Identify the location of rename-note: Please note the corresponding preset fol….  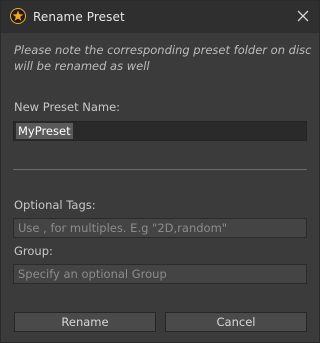
(163, 58).